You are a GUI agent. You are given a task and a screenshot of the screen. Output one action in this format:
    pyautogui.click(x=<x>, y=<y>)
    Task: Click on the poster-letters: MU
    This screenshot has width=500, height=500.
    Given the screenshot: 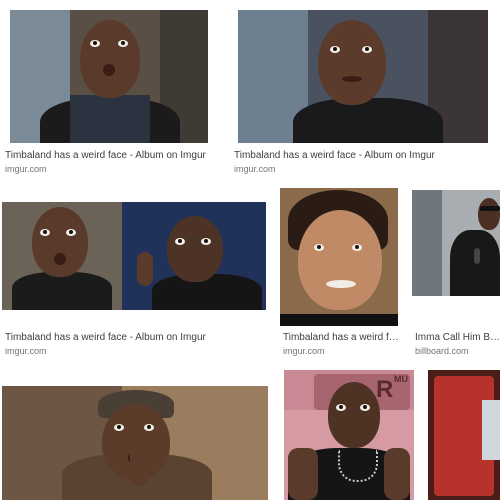 What is the action you would take?
    pyautogui.click(x=401, y=379)
    